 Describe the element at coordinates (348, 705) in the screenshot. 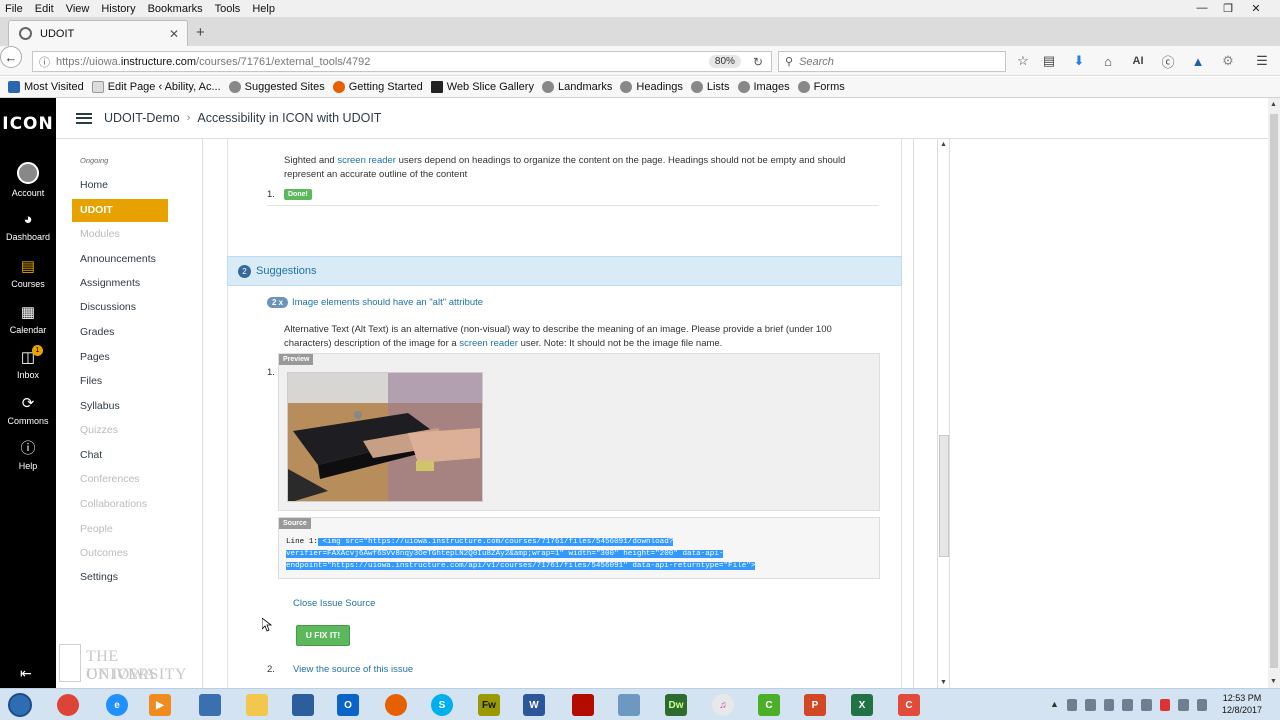

I see `taskbar-outlook: O` at that location.